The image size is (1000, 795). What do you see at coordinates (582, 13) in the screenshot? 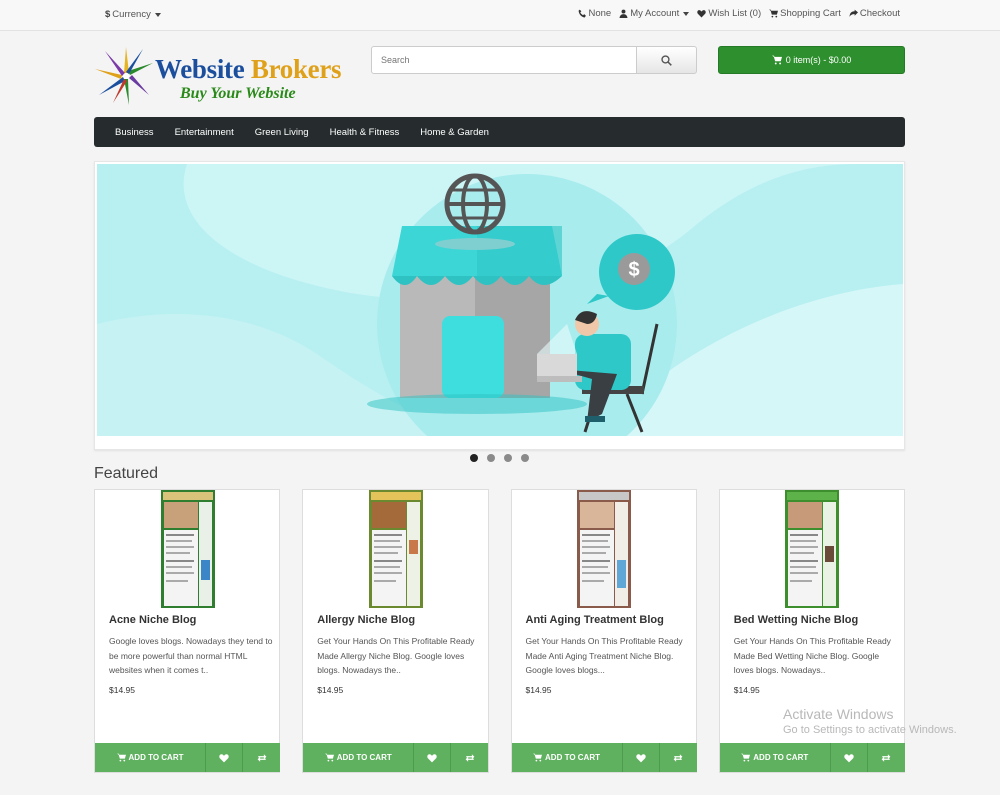
I see `phone-icon` at bounding box center [582, 13].